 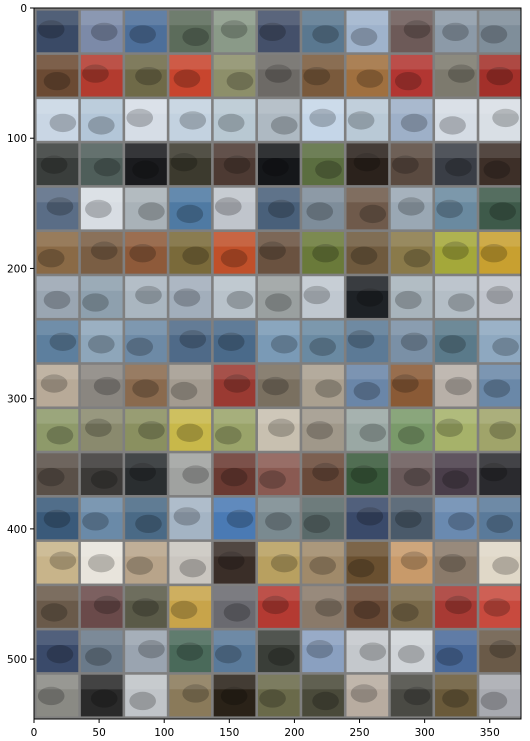 I want to click on y-tick-label: 200, so click(x=17, y=269).